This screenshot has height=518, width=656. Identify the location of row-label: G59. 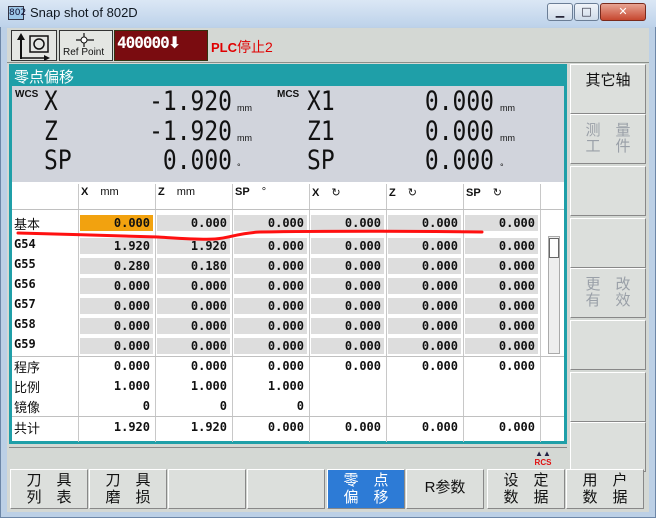
(25, 344).